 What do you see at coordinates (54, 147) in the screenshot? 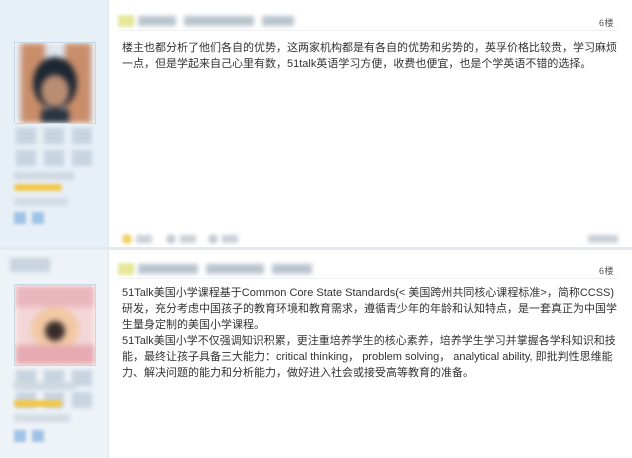
I see `user-stats` at bounding box center [54, 147].